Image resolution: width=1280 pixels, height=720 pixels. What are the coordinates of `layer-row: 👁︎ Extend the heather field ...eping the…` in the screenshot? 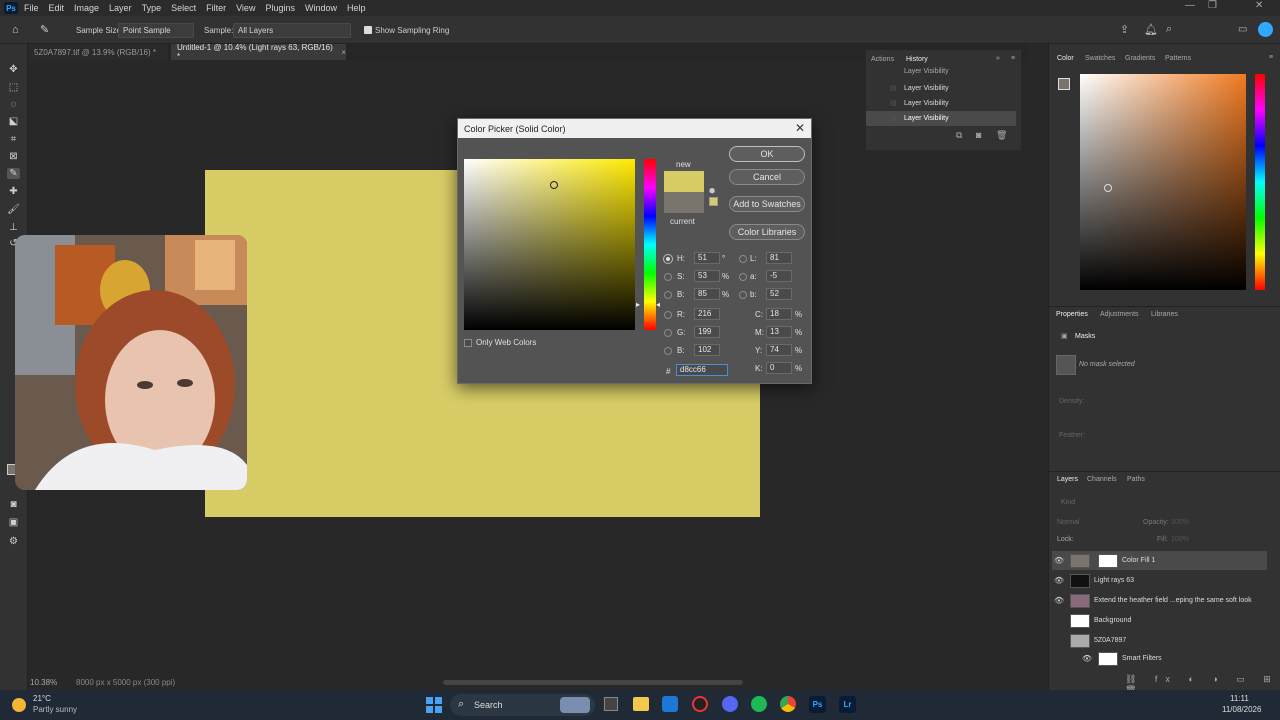 It's located at (1159, 600).